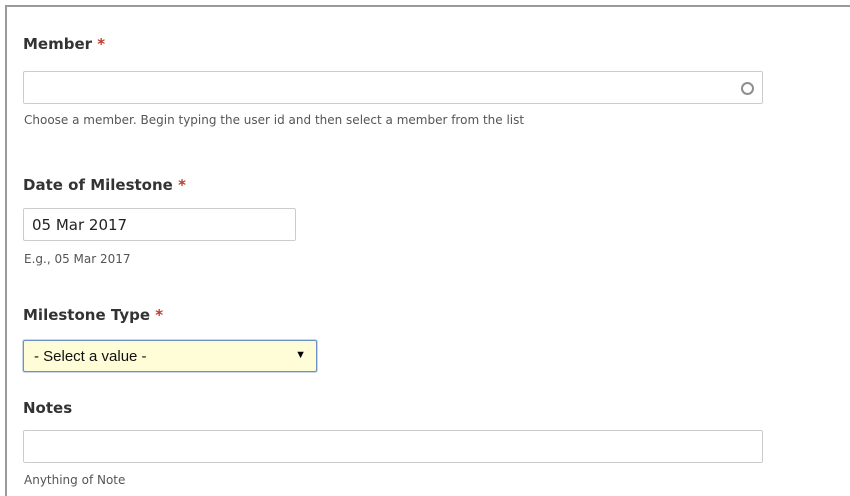 The height and width of the screenshot is (496, 850). I want to click on date-of-milestone-description: E.g., 05 Mar 2017, so click(77, 259).